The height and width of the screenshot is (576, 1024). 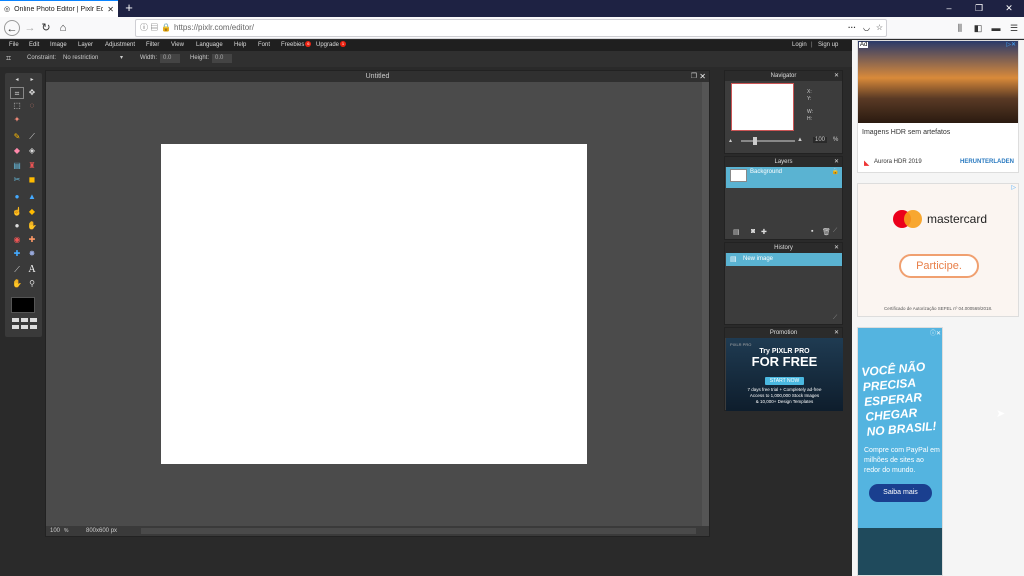 What do you see at coordinates (58, 45) in the screenshot?
I see `menu-image: Image` at bounding box center [58, 45].